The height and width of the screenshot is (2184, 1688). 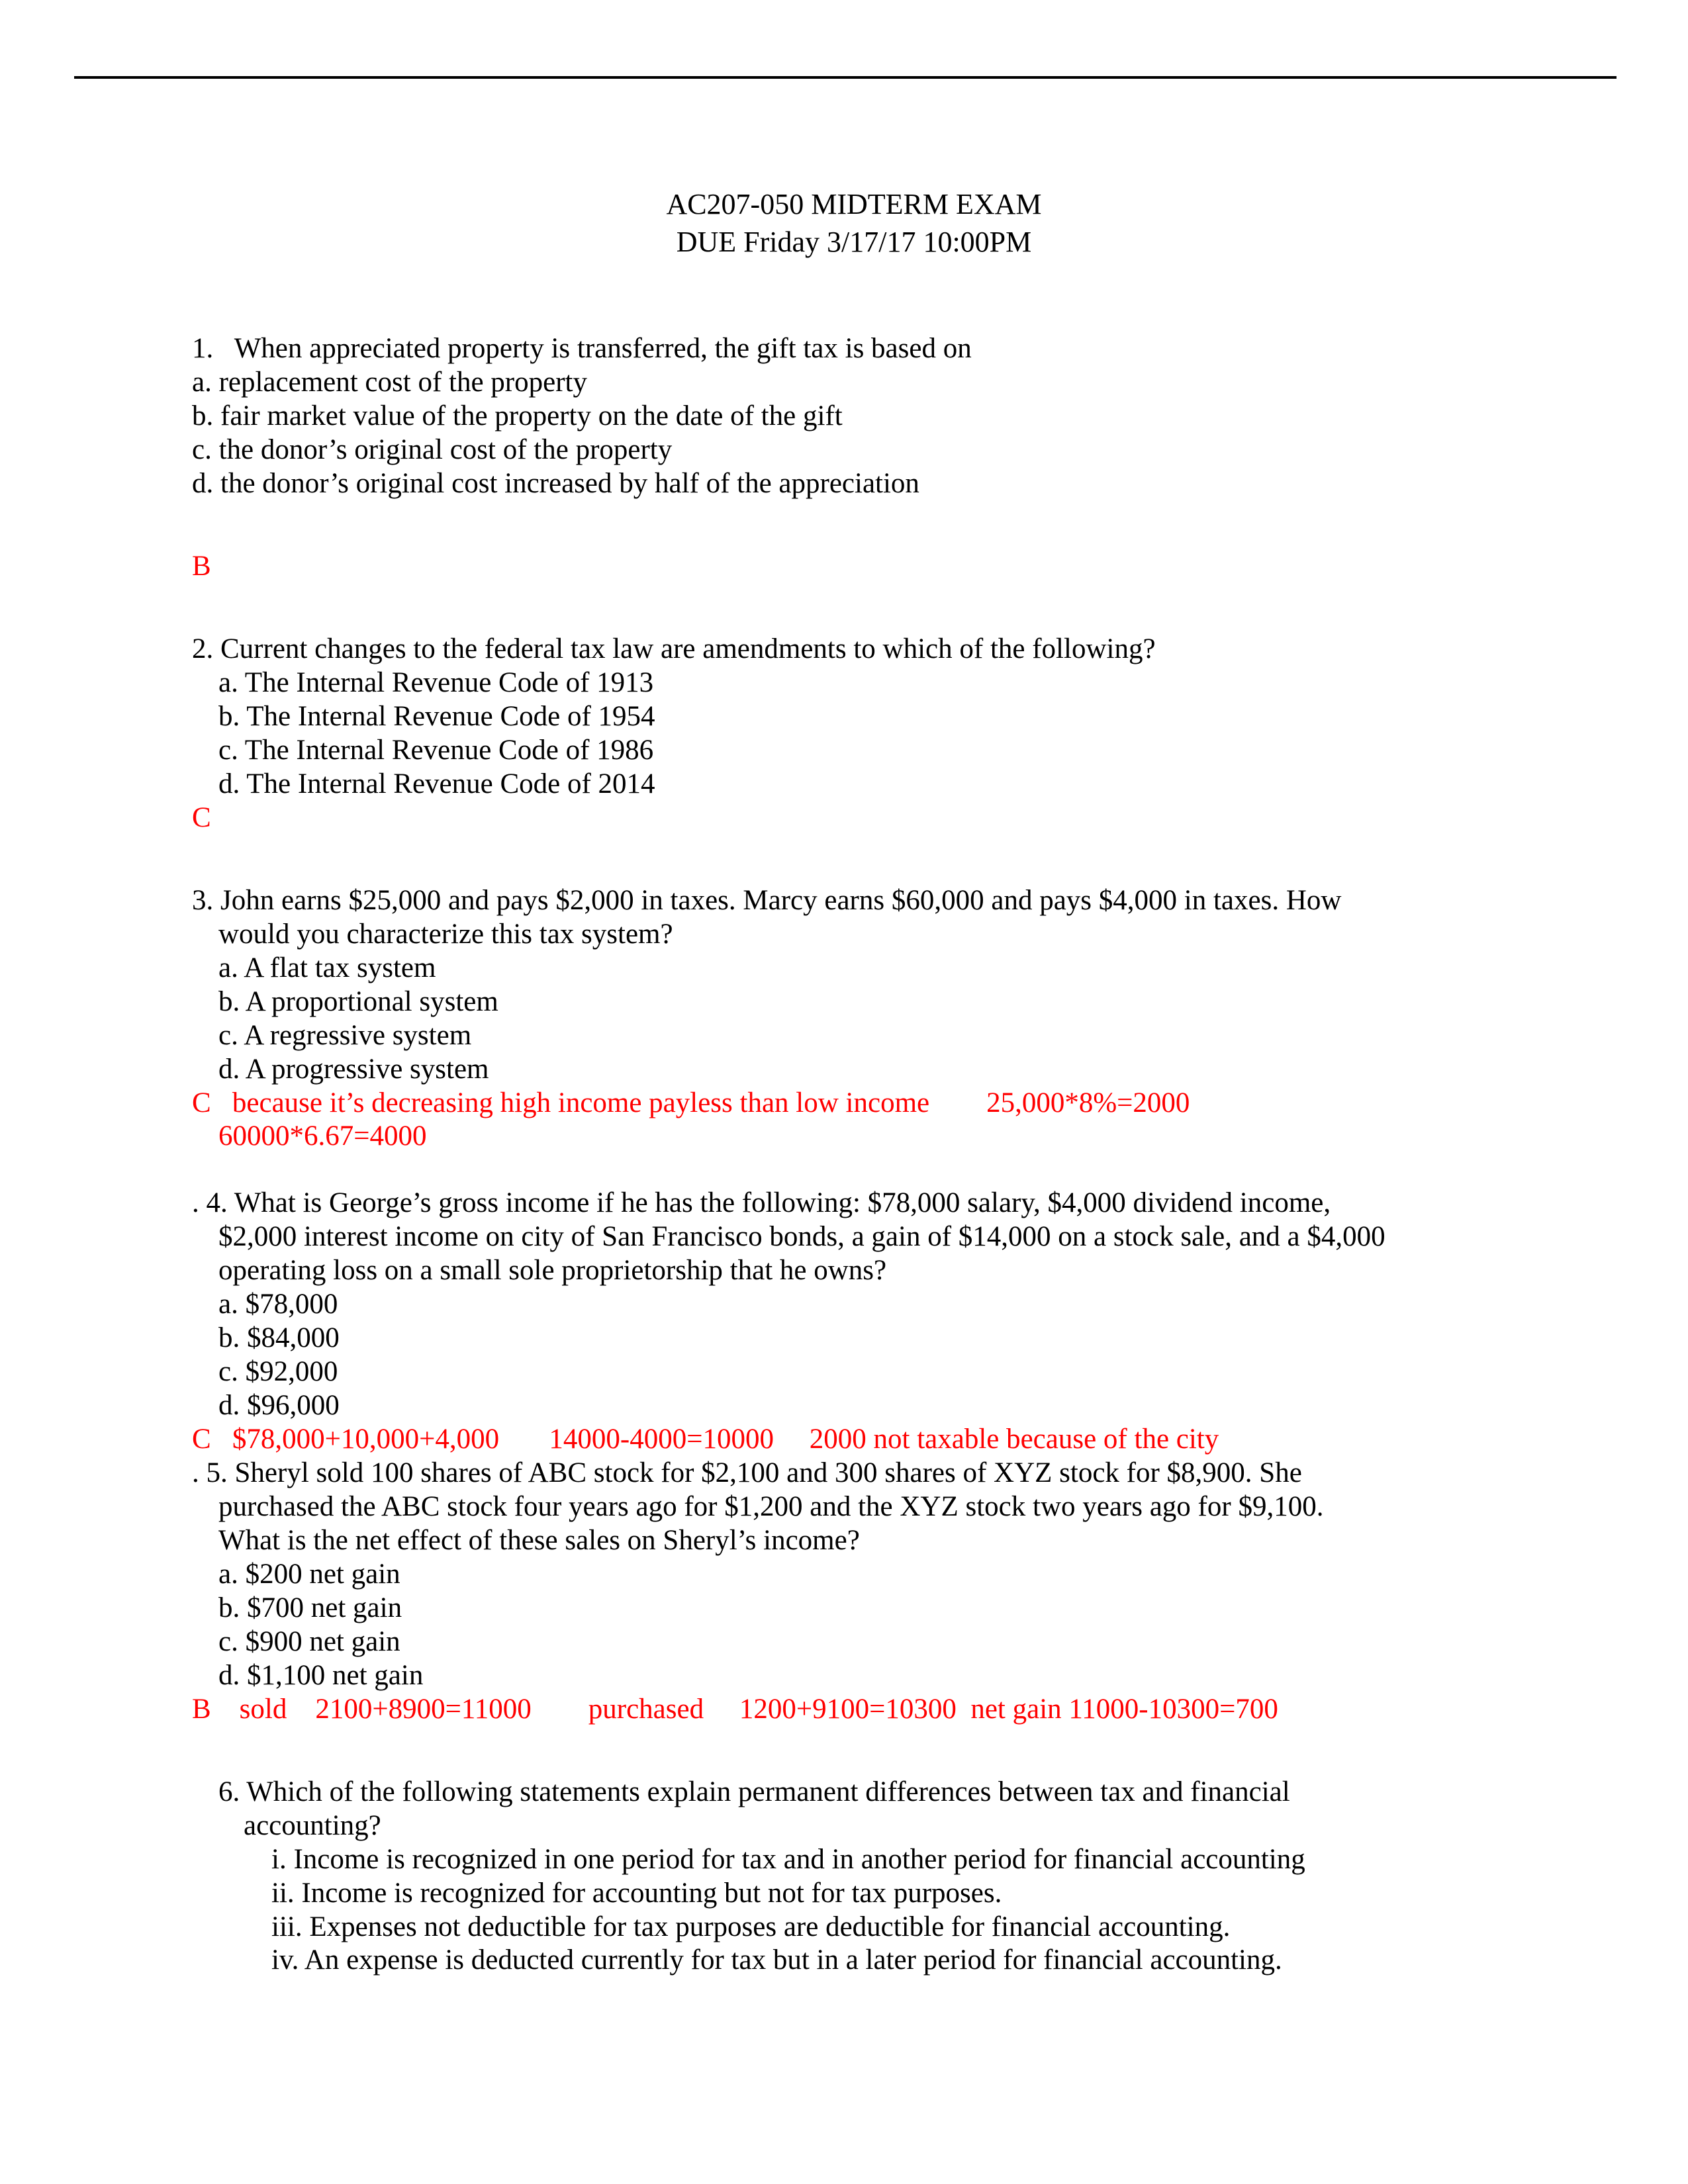 I want to click on question-4-option-a: a. $78,000, so click(x=278, y=1304).